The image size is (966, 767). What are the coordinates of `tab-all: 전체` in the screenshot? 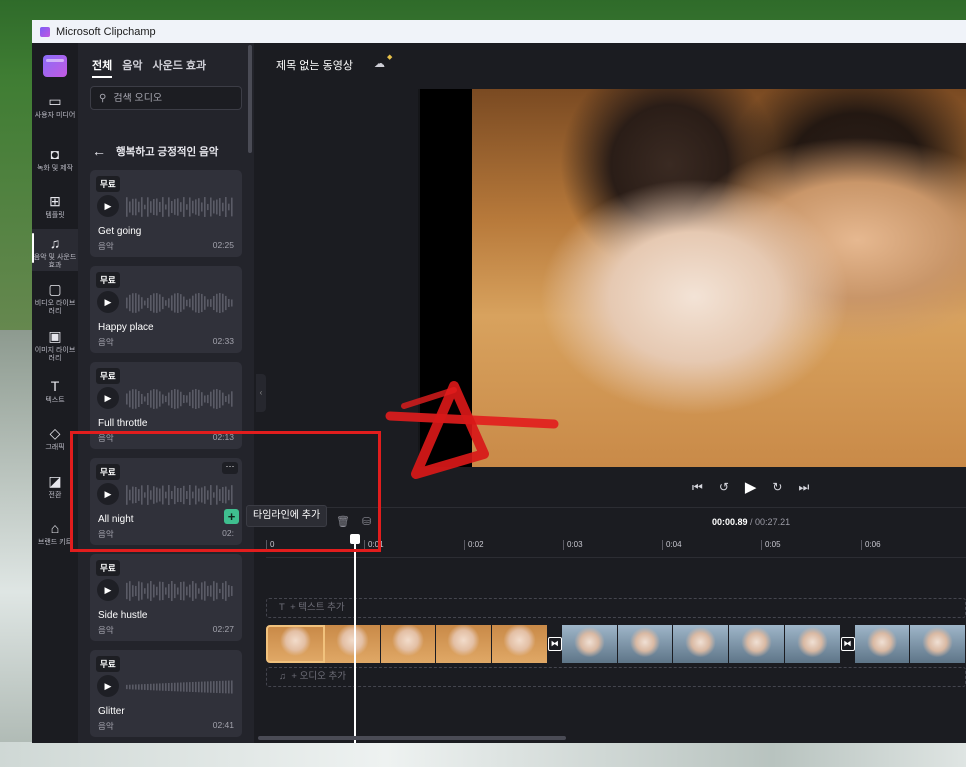 It's located at (102, 67).